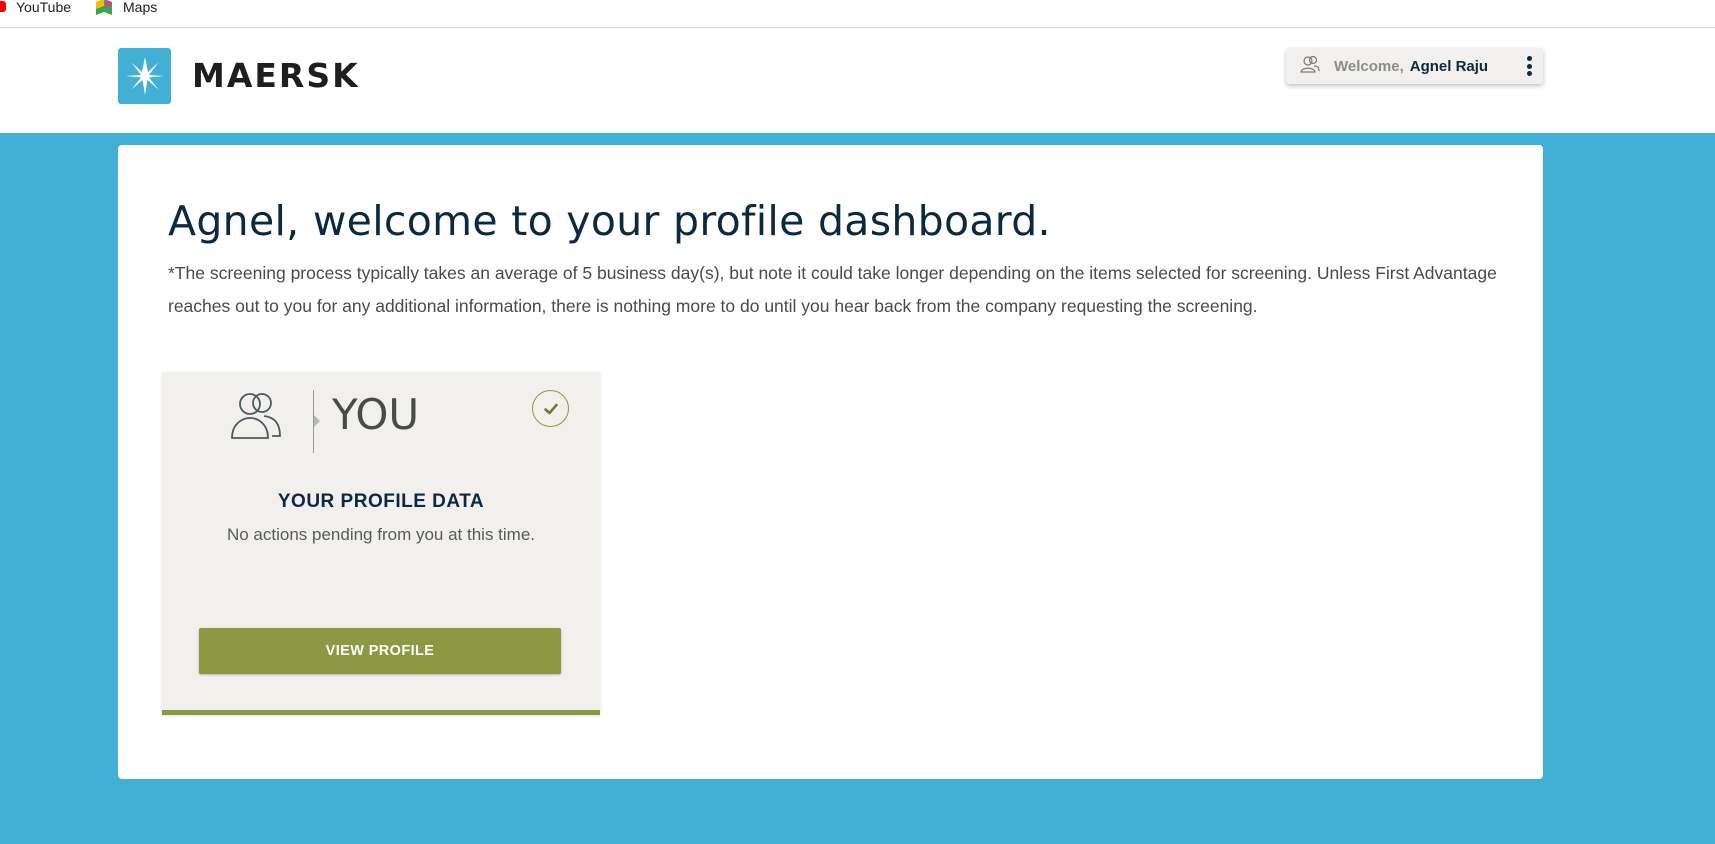 This screenshot has width=1715, height=844. I want to click on maps-icon, so click(104, 8).